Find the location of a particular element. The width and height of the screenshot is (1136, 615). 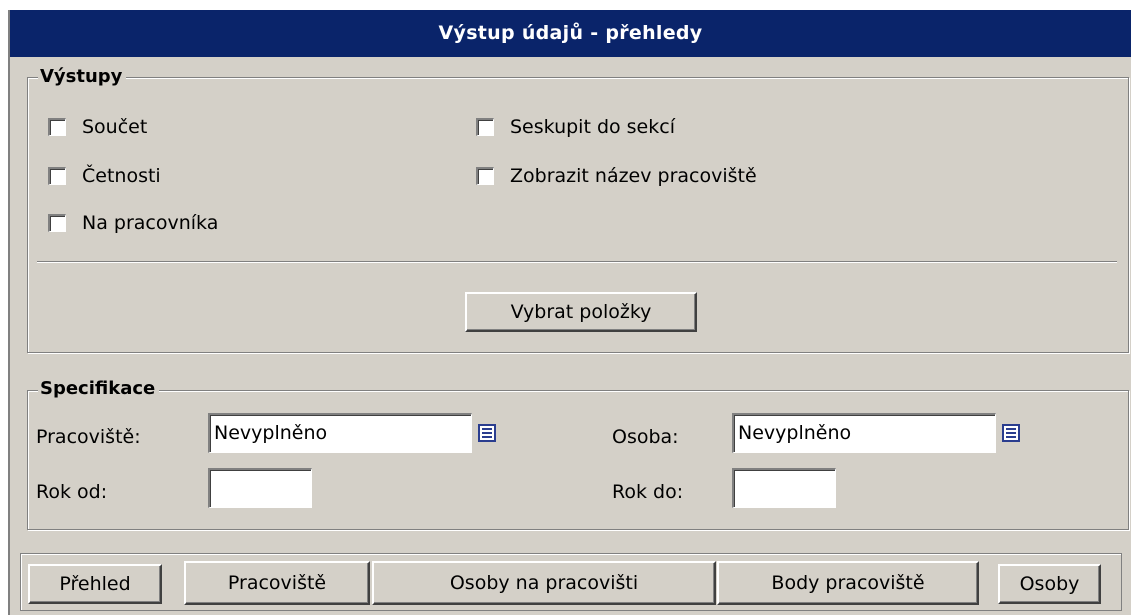

workplace-button: Pracoviště is located at coordinates (277, 583).